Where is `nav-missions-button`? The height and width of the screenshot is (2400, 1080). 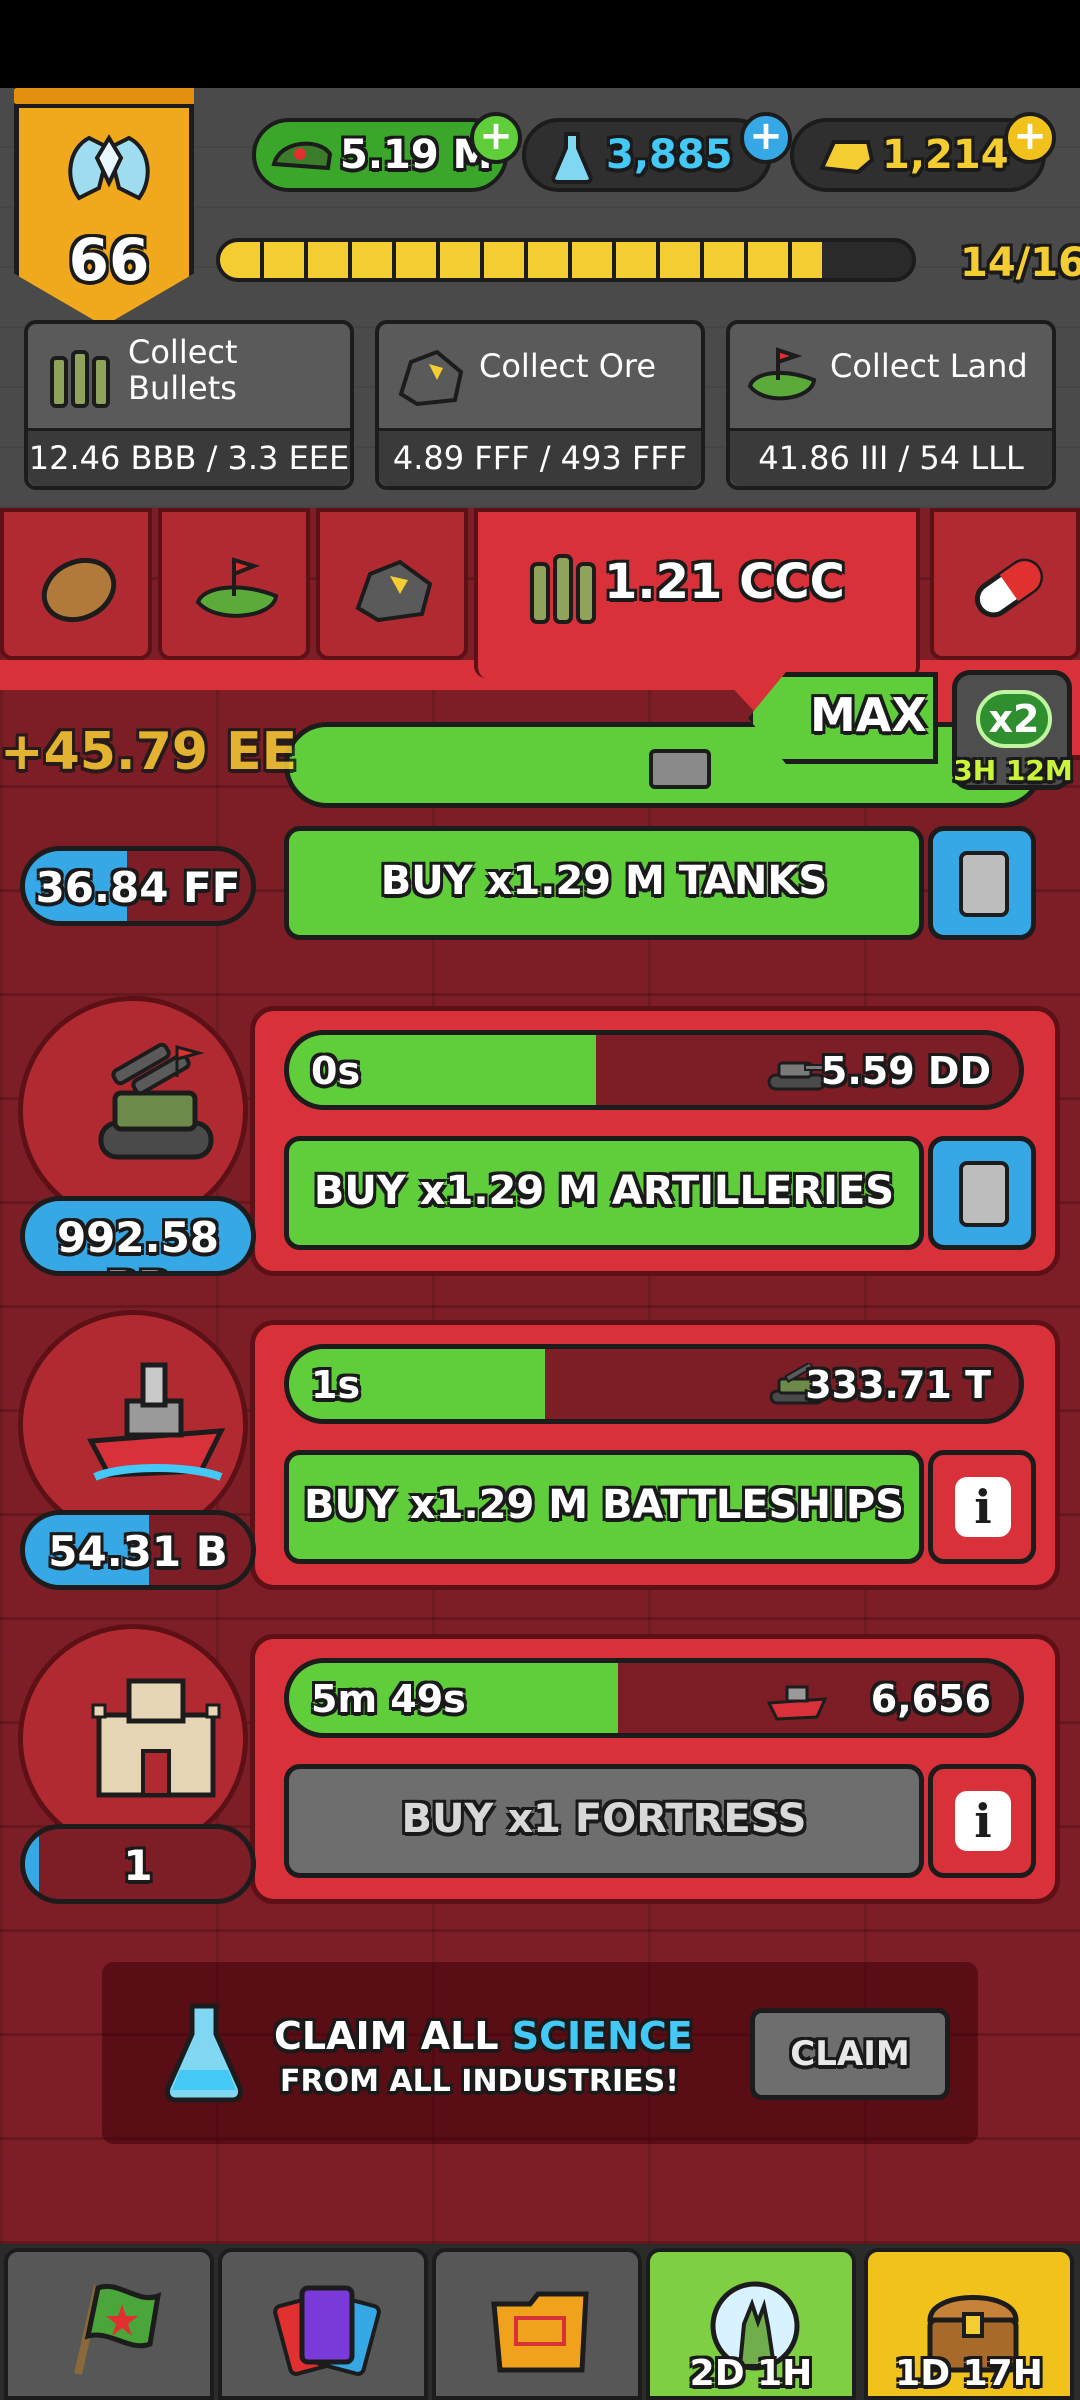
nav-missions-button is located at coordinates (537, 2324).